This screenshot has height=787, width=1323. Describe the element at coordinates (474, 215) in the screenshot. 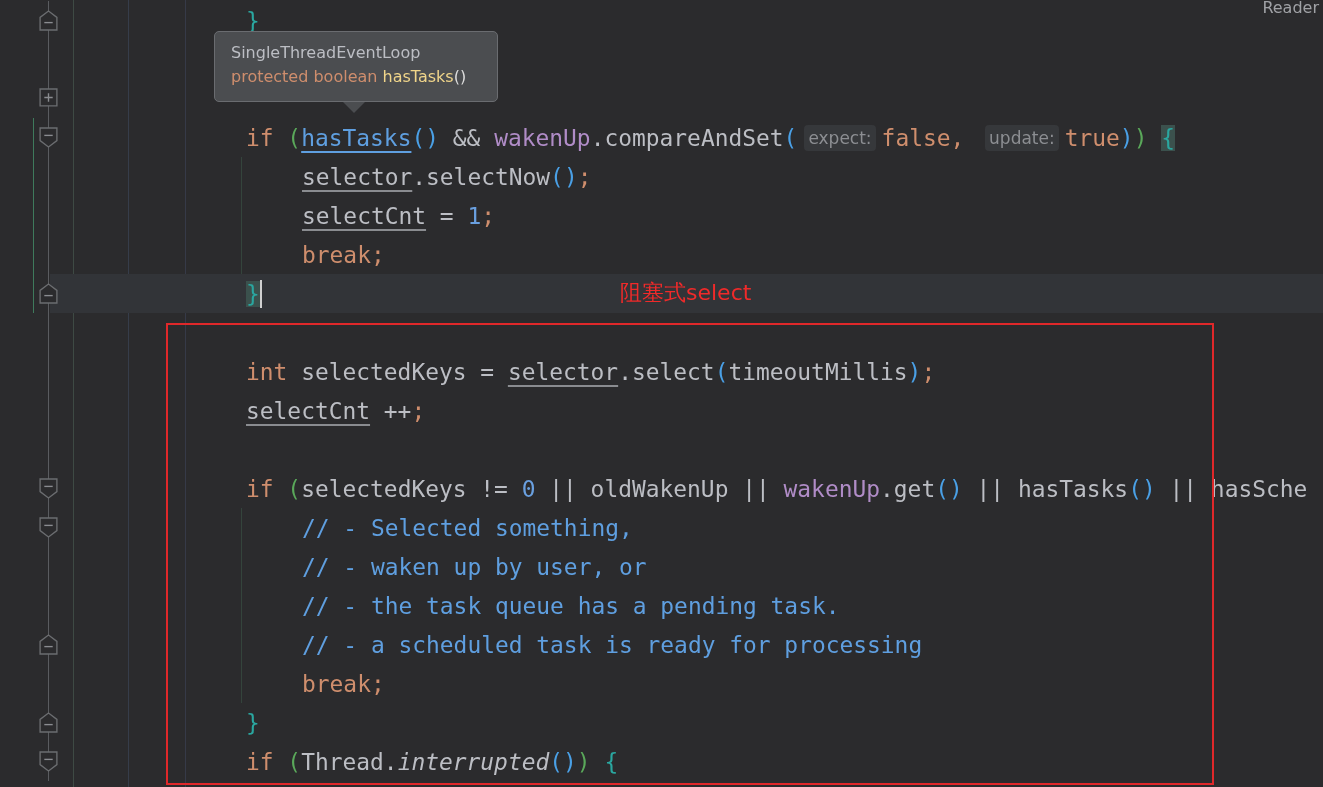

I see `number-literal: 1` at that location.